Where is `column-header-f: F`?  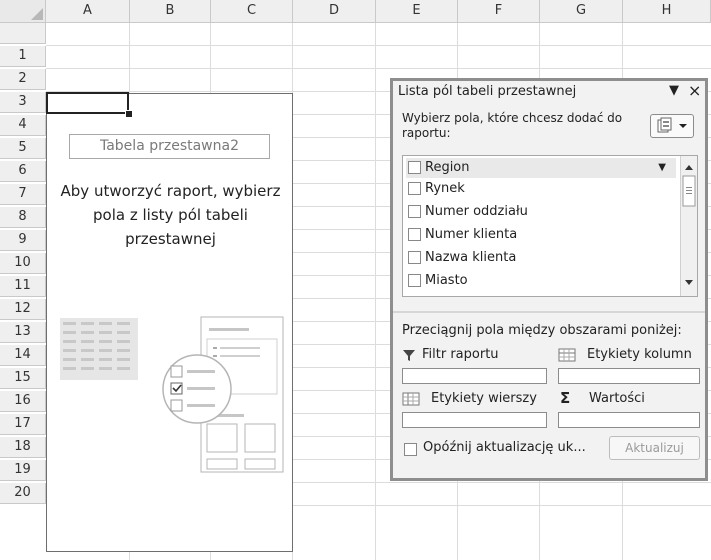 column-header-f: F is located at coordinates (499, 11).